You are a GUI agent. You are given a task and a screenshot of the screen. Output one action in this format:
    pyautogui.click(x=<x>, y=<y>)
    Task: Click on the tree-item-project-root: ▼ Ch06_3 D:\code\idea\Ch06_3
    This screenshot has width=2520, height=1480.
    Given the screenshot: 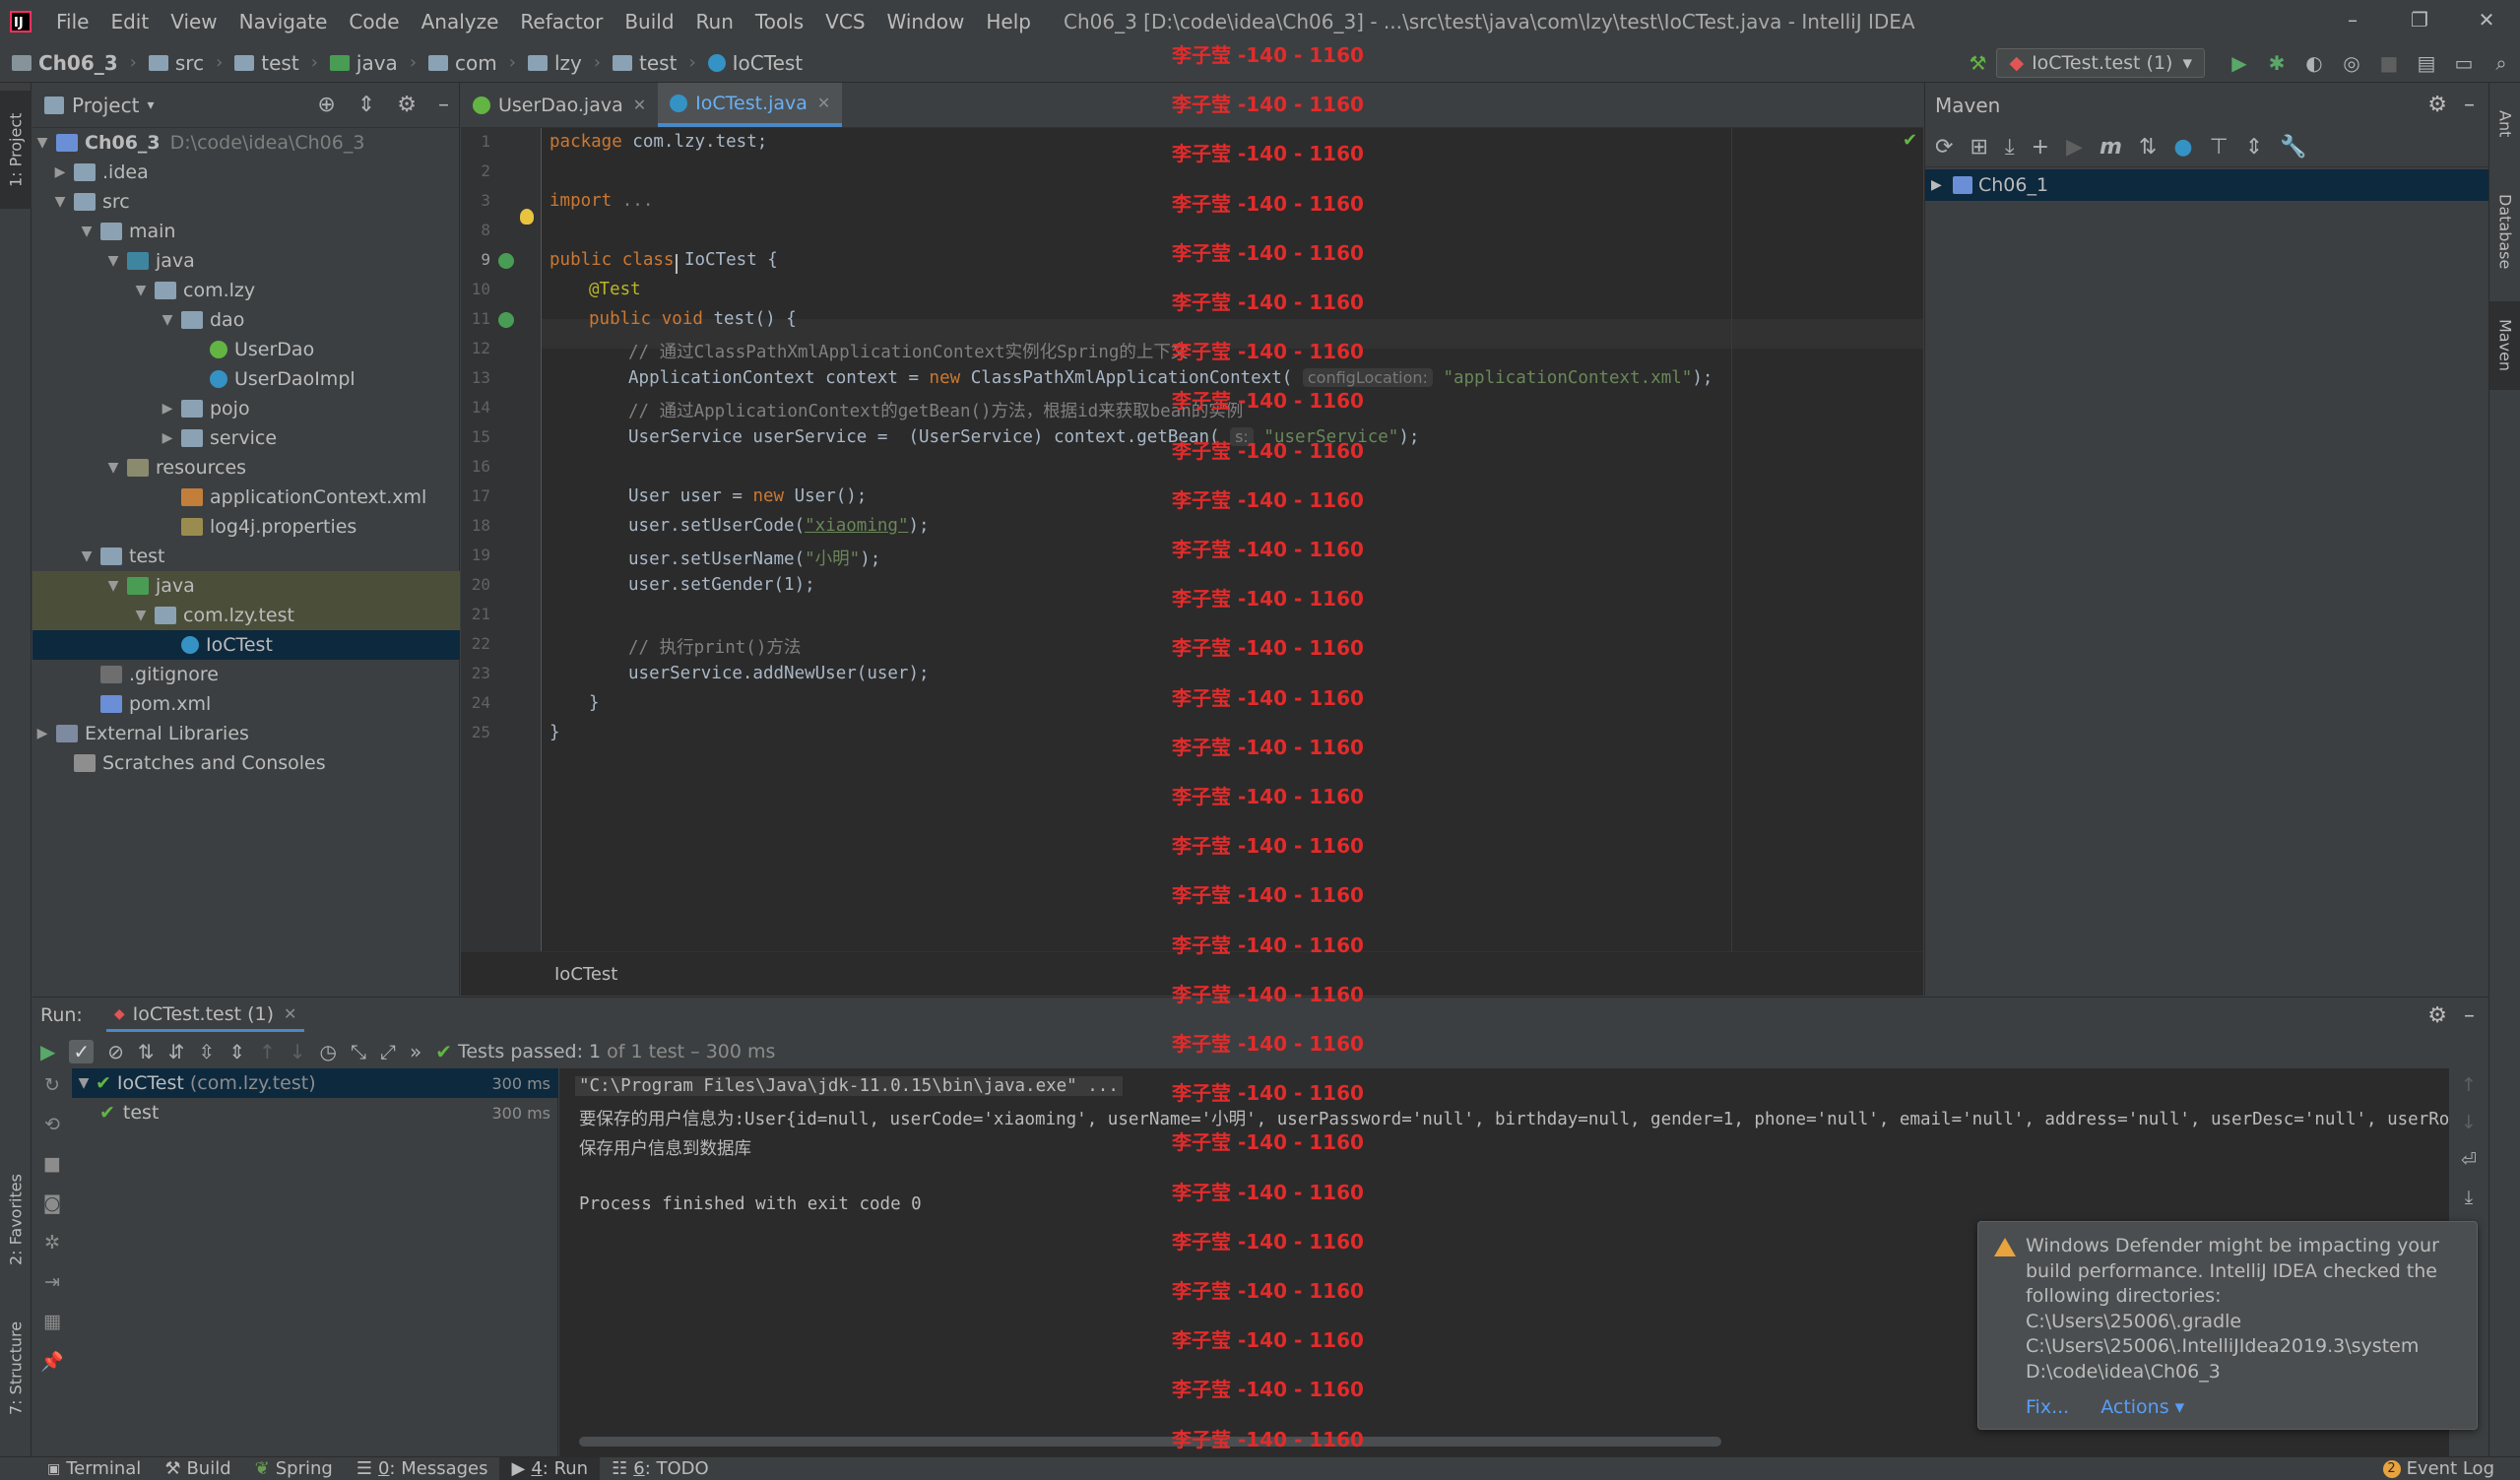 What is the action you would take?
    pyautogui.click(x=246, y=143)
    